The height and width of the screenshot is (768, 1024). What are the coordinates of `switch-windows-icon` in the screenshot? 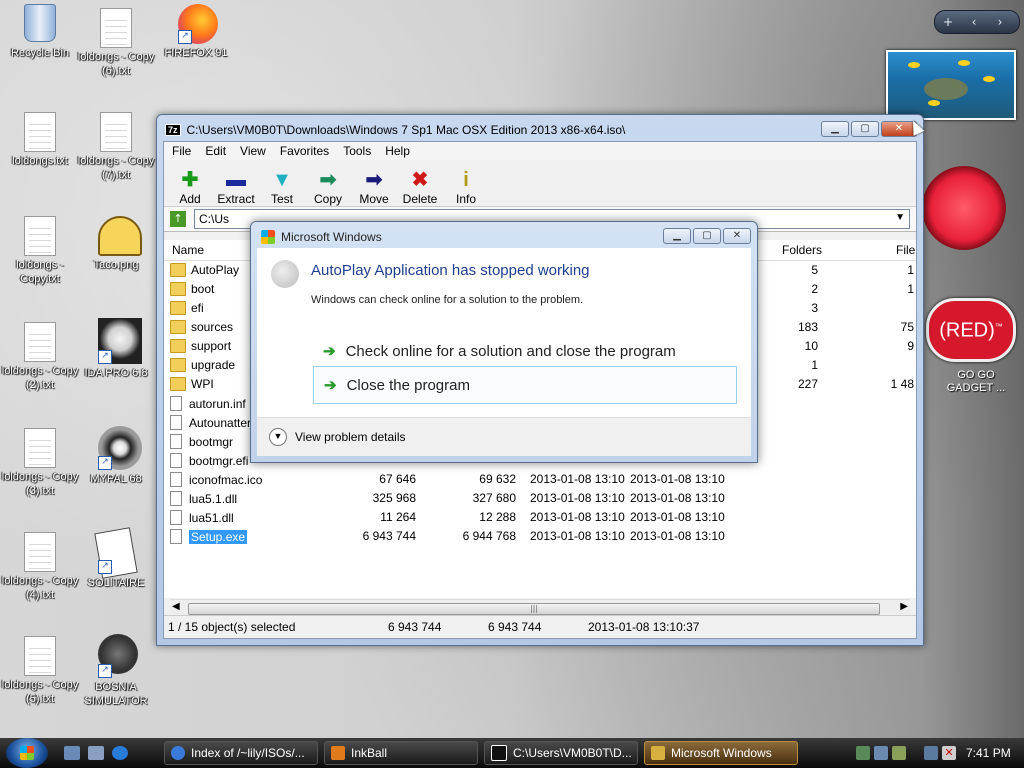 It's located at (96, 753).